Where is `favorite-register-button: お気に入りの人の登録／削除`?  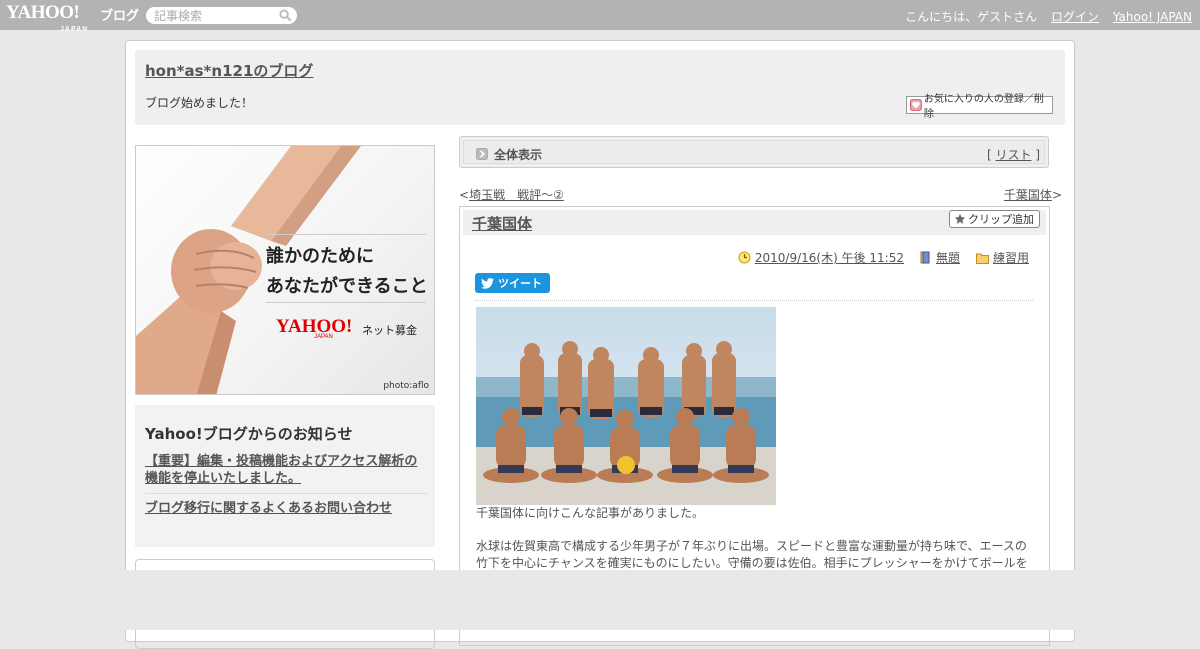 favorite-register-button: お気に入りの人の登録／削除 is located at coordinates (979, 107).